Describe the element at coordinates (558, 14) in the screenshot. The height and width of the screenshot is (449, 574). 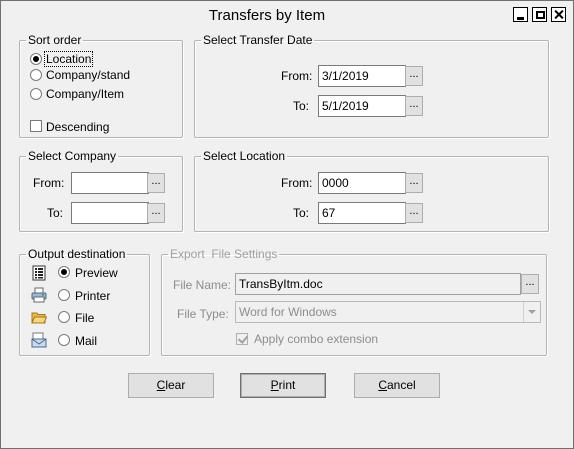
I see `close-icon` at that location.